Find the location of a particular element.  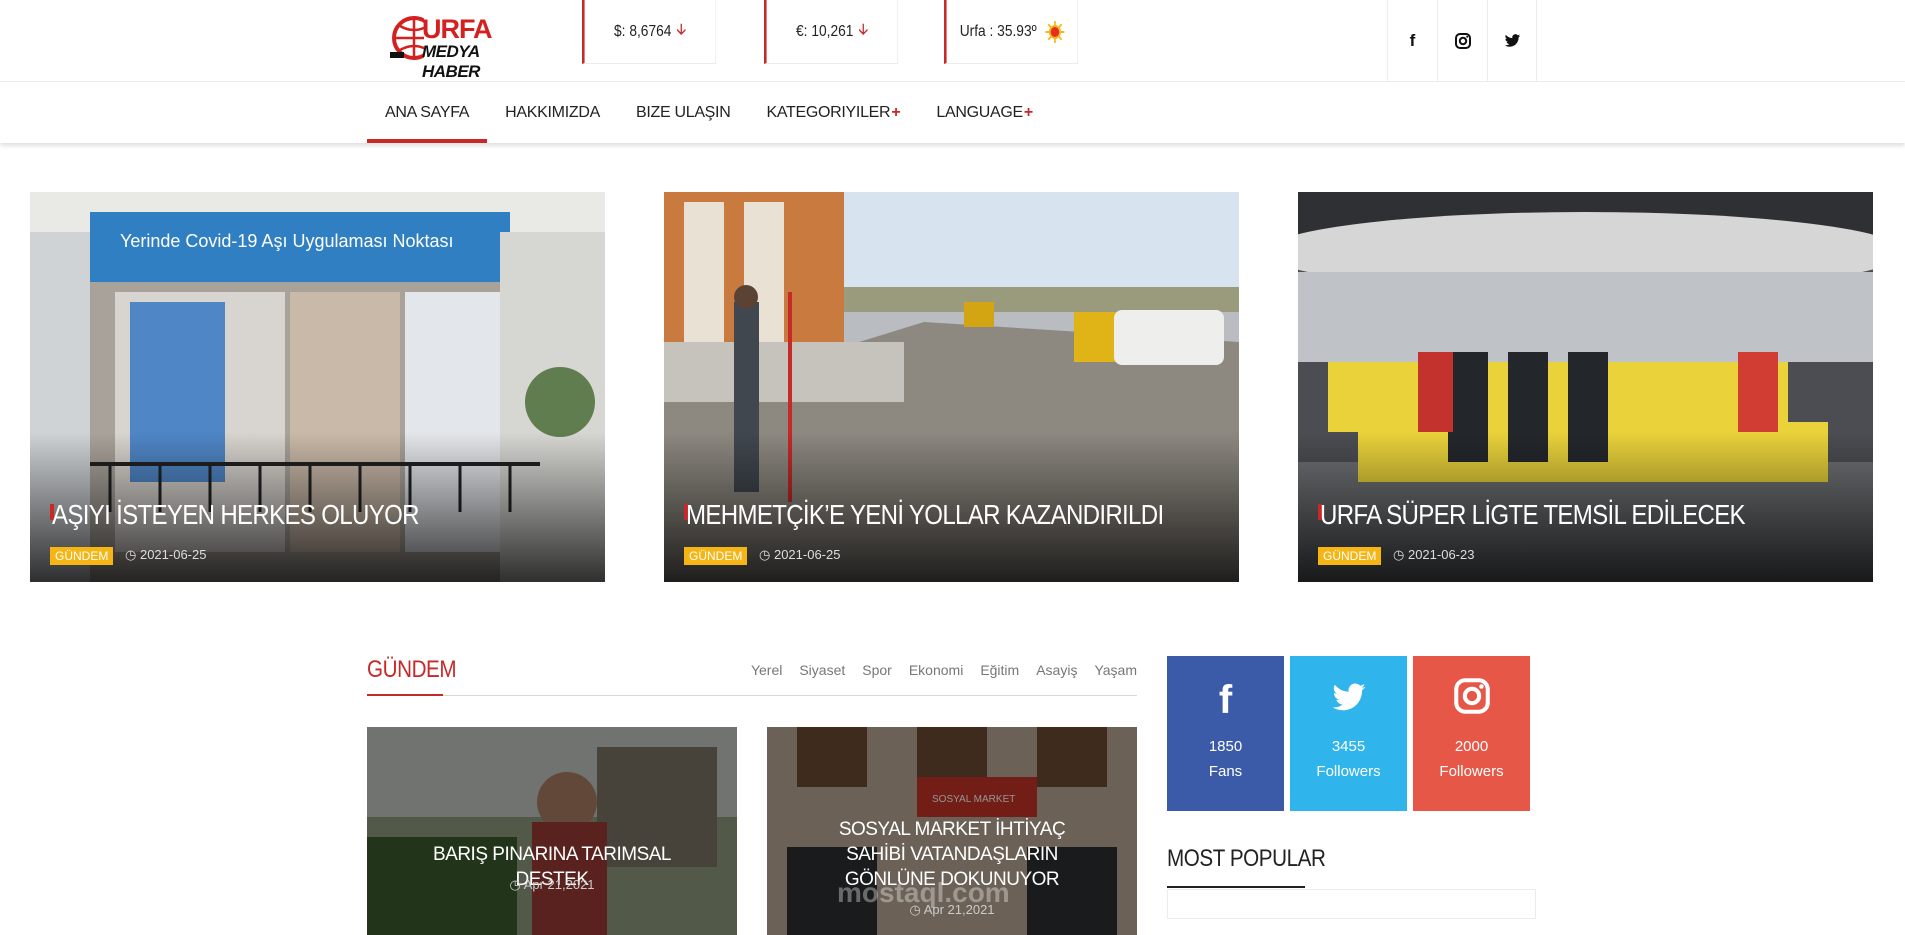

section-divider-accent is located at coordinates (405, 695).